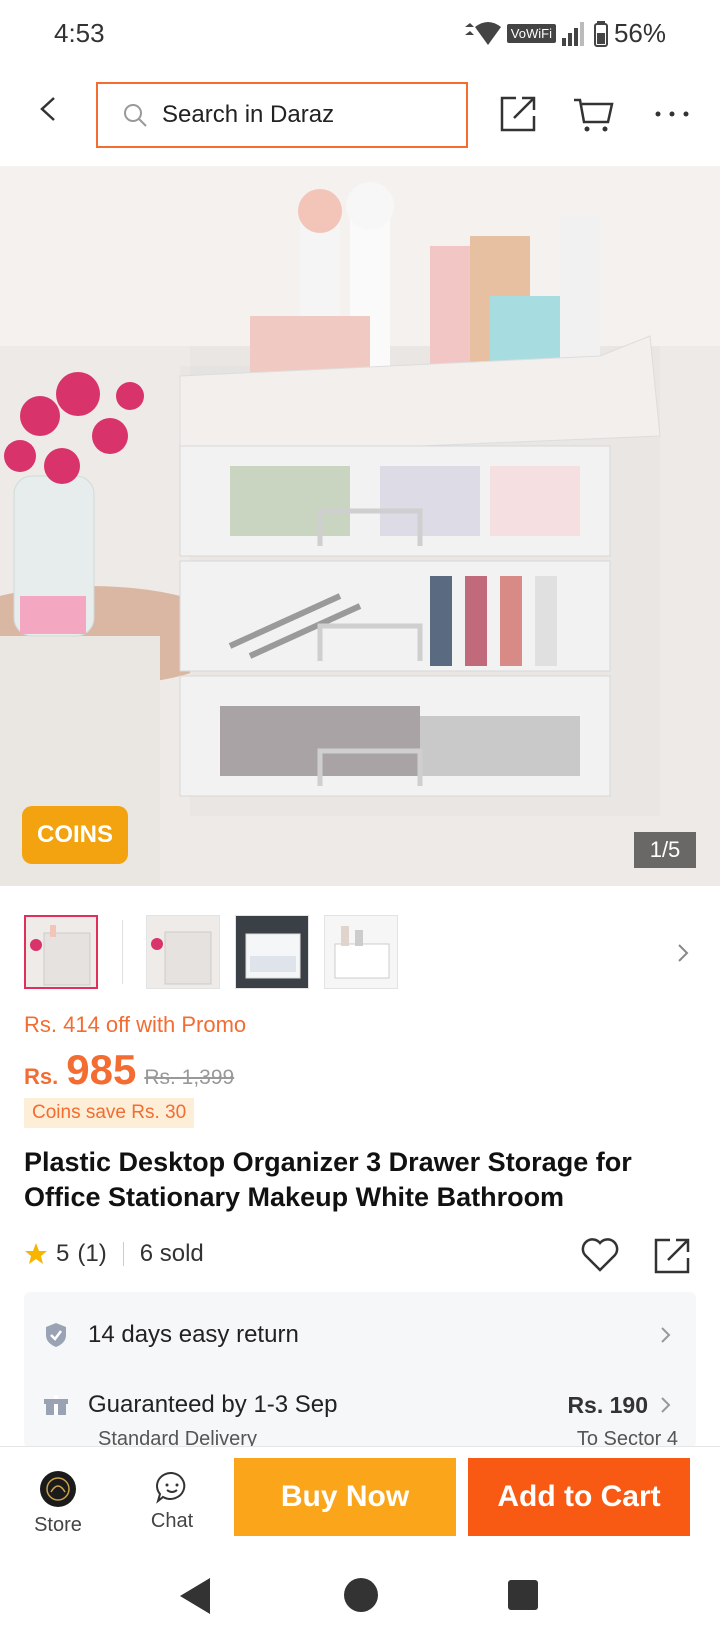 The image size is (720, 1640). What do you see at coordinates (171, 1253) in the screenshot?
I see `sold-count: 6 sold` at bounding box center [171, 1253].